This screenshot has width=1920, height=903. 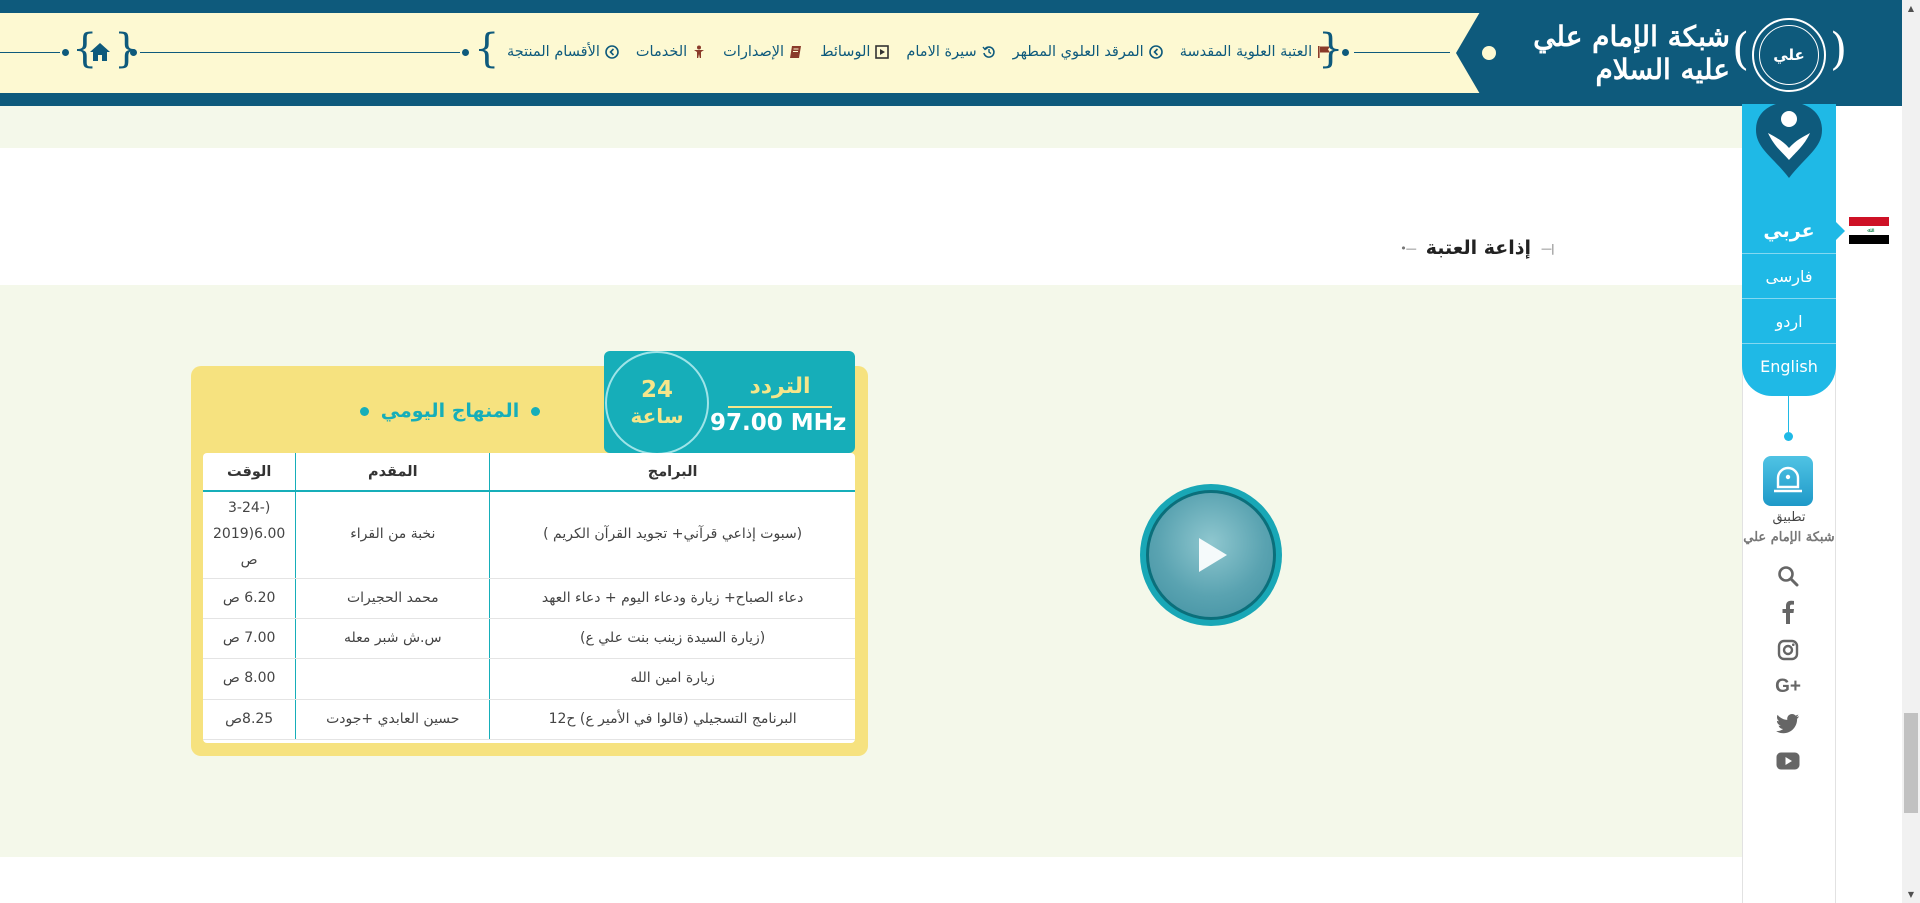 What do you see at coordinates (1911, 8) in the screenshot?
I see `scroll-up-arrow: ▲` at bounding box center [1911, 8].